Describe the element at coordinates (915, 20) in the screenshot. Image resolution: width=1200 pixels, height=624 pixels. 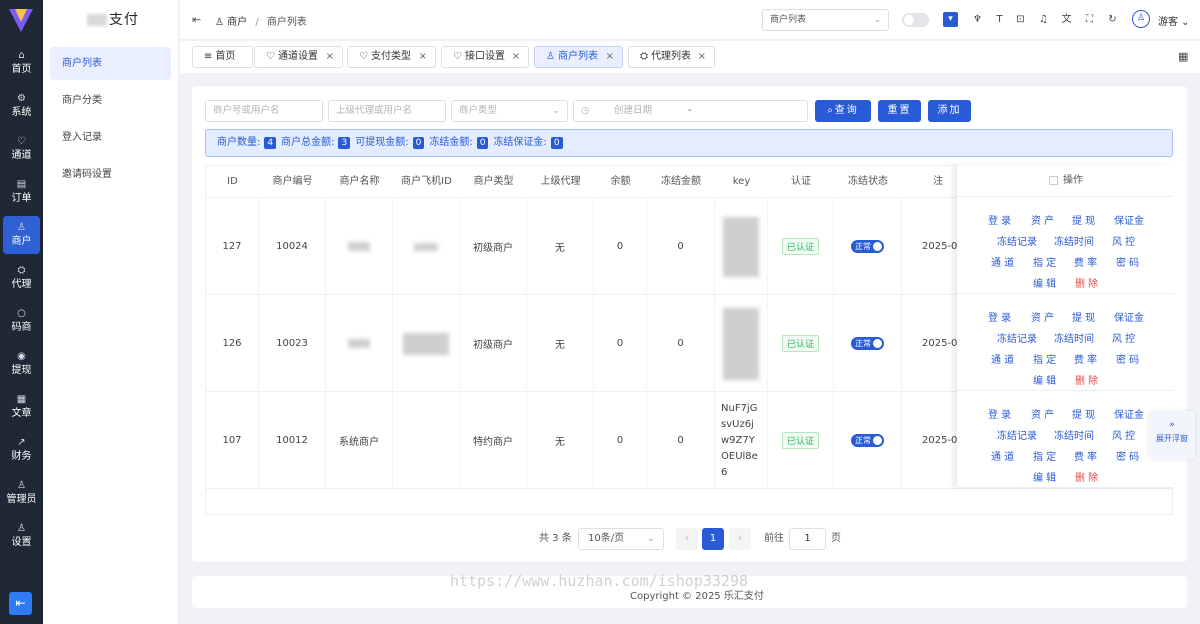
I see `theme-toggle` at that location.